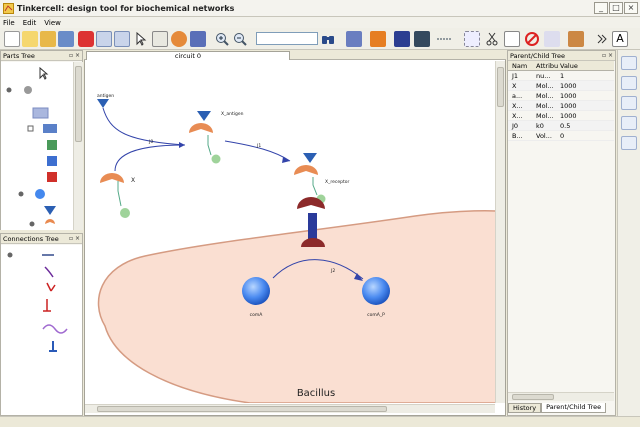 This screenshot has height=427, width=640. I want to click on reaction-j0, so click(144, 126).